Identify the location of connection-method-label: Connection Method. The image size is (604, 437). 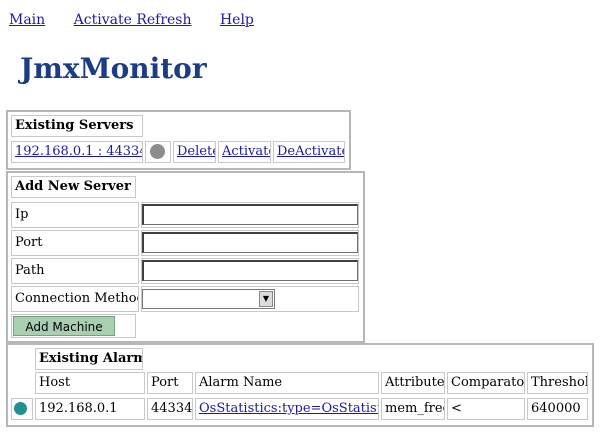
(75, 299).